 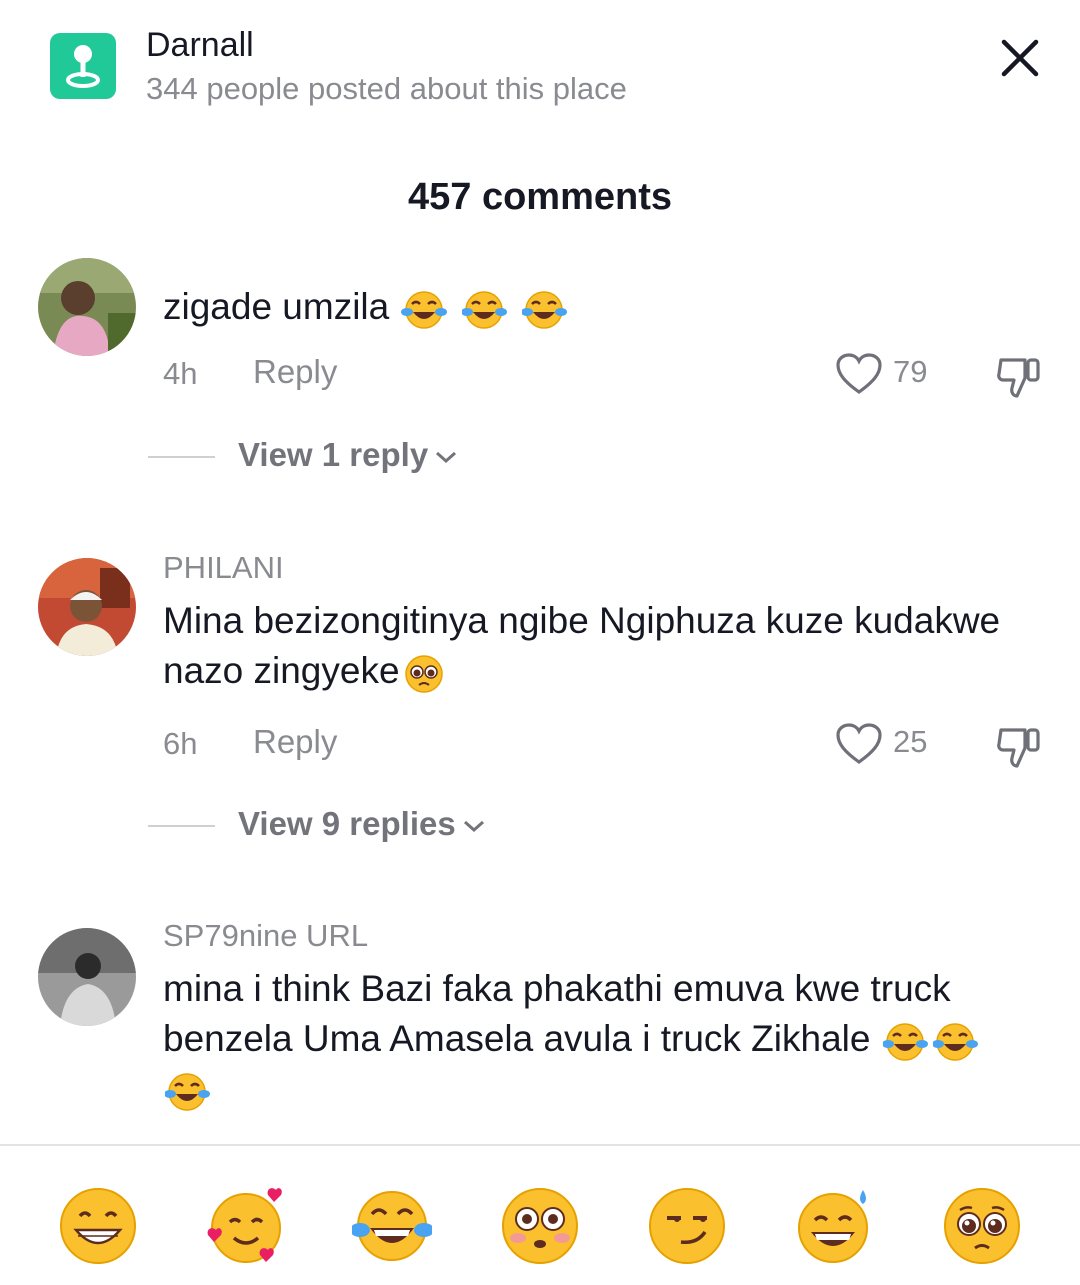 I want to click on location-pin-icon, so click(x=83, y=66).